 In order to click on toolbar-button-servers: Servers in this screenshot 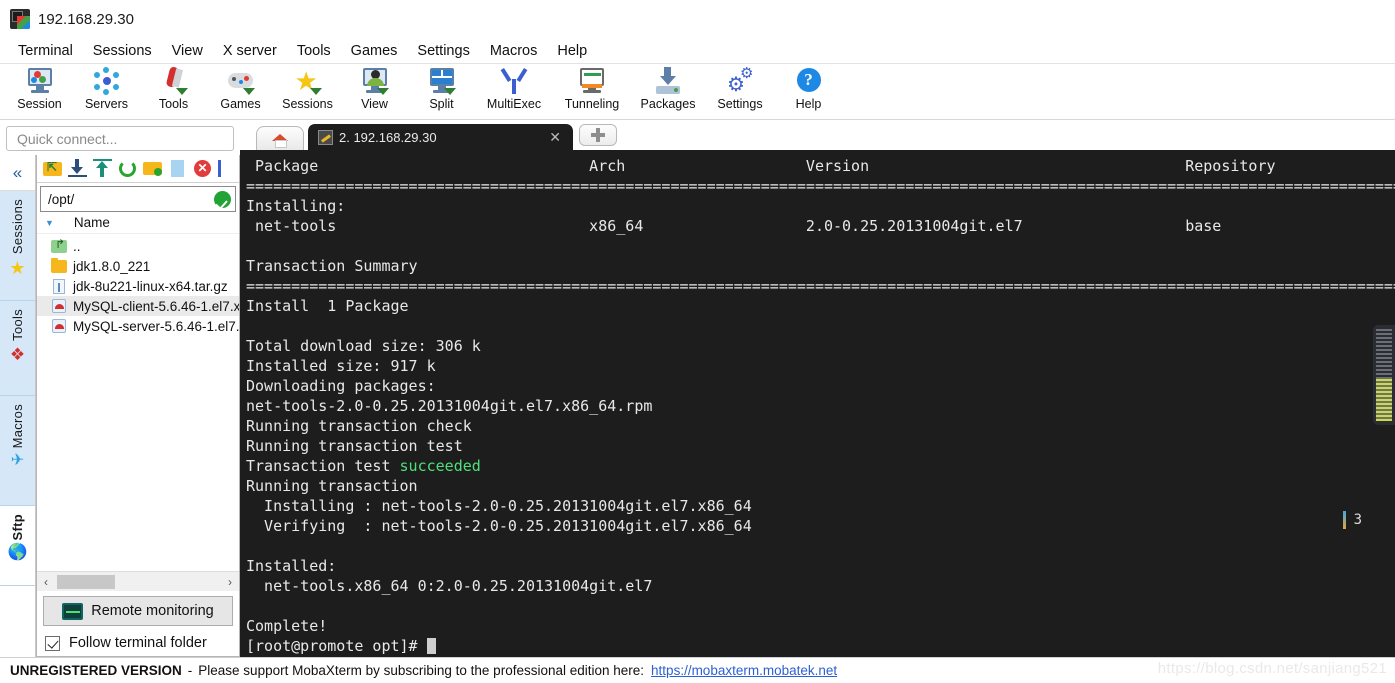, I will do `click(106, 87)`.